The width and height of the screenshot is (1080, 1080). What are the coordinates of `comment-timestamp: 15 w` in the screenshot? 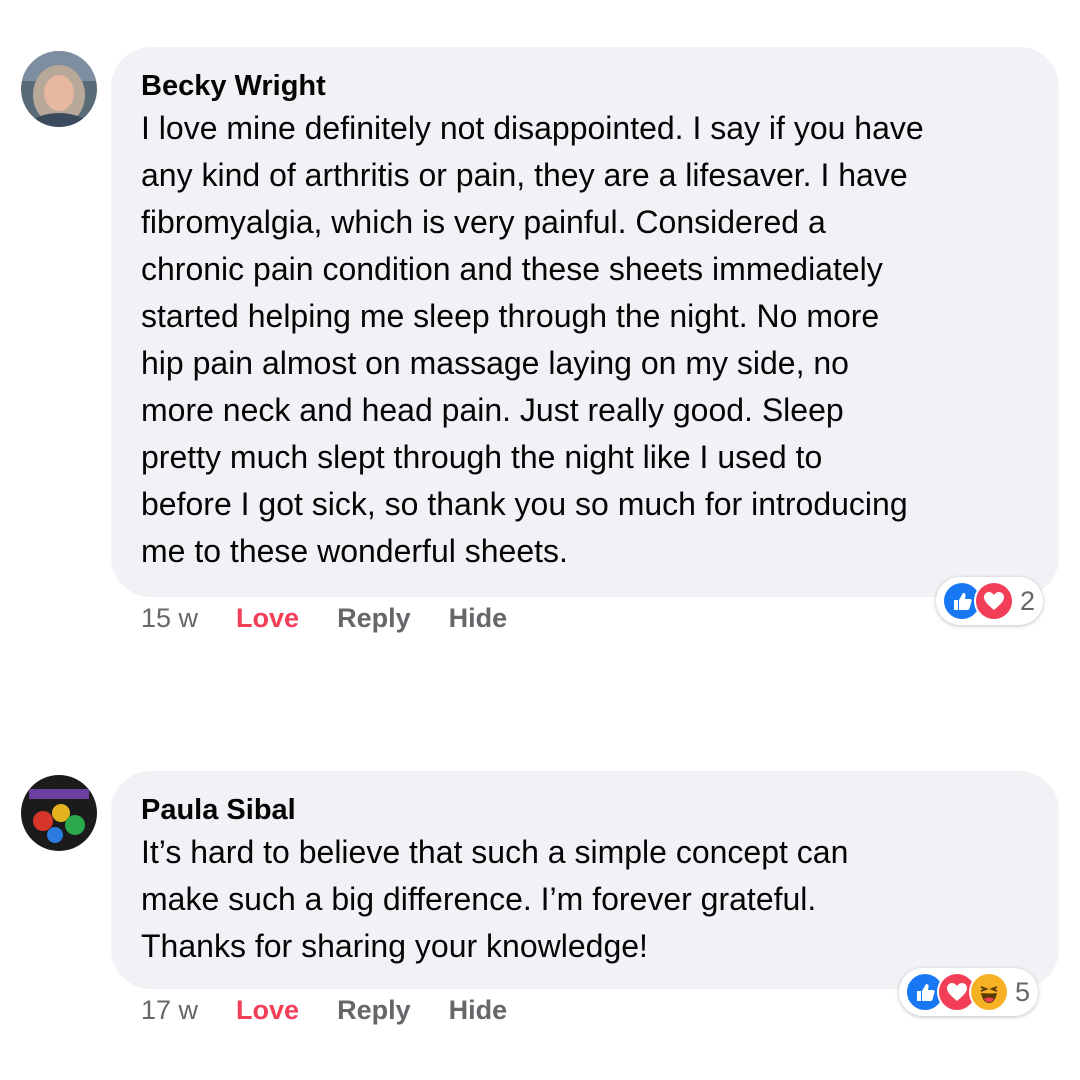 It's located at (169, 618).